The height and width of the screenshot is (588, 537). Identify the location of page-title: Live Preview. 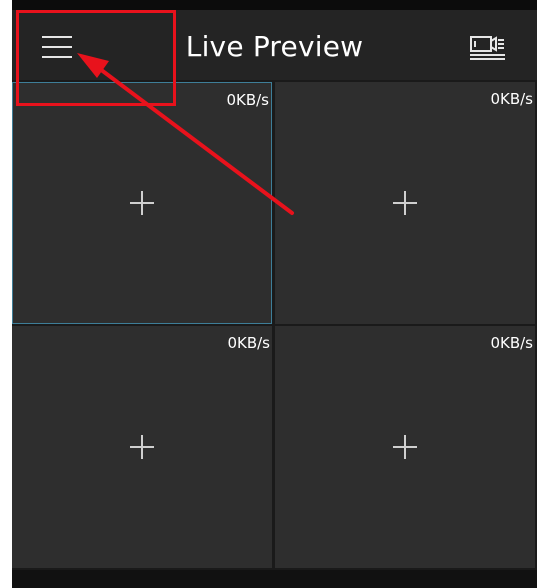
(274, 46).